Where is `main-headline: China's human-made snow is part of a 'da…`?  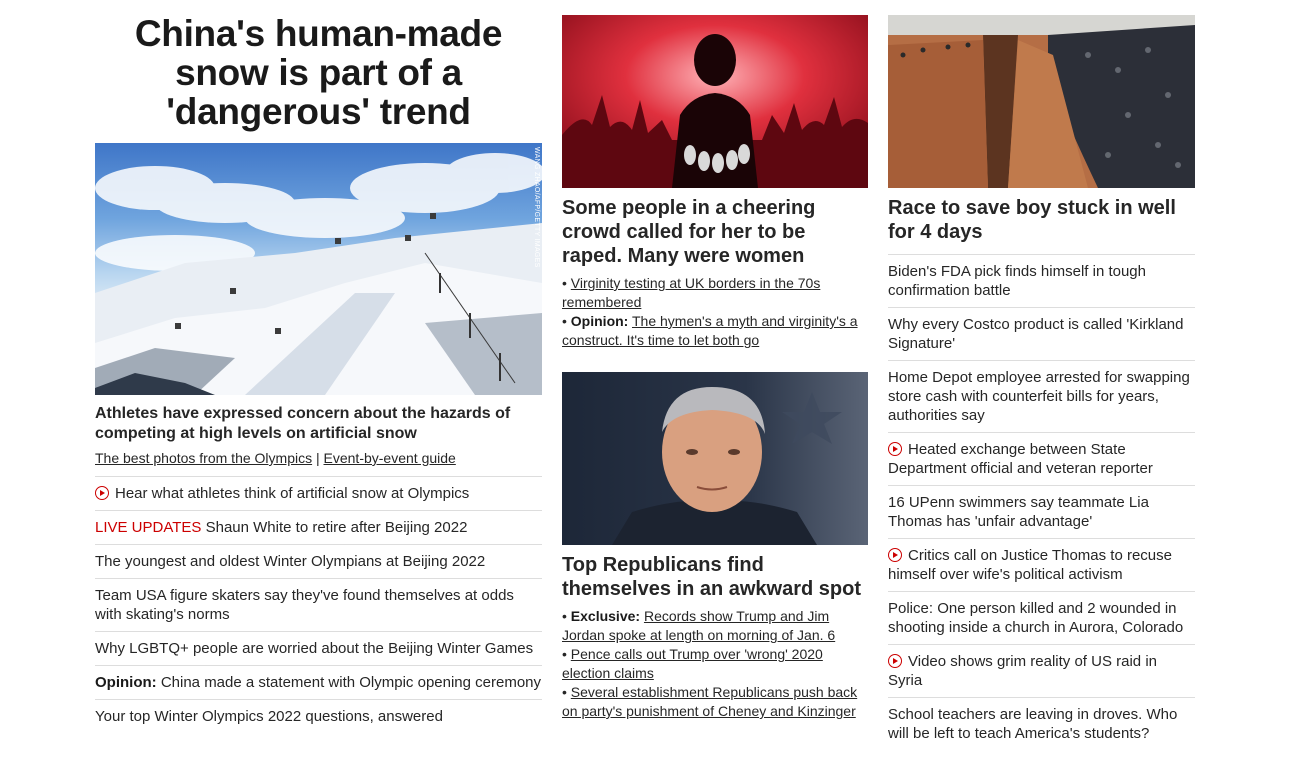 main-headline: China's human-made snow is part of a 'da… is located at coordinates (318, 72).